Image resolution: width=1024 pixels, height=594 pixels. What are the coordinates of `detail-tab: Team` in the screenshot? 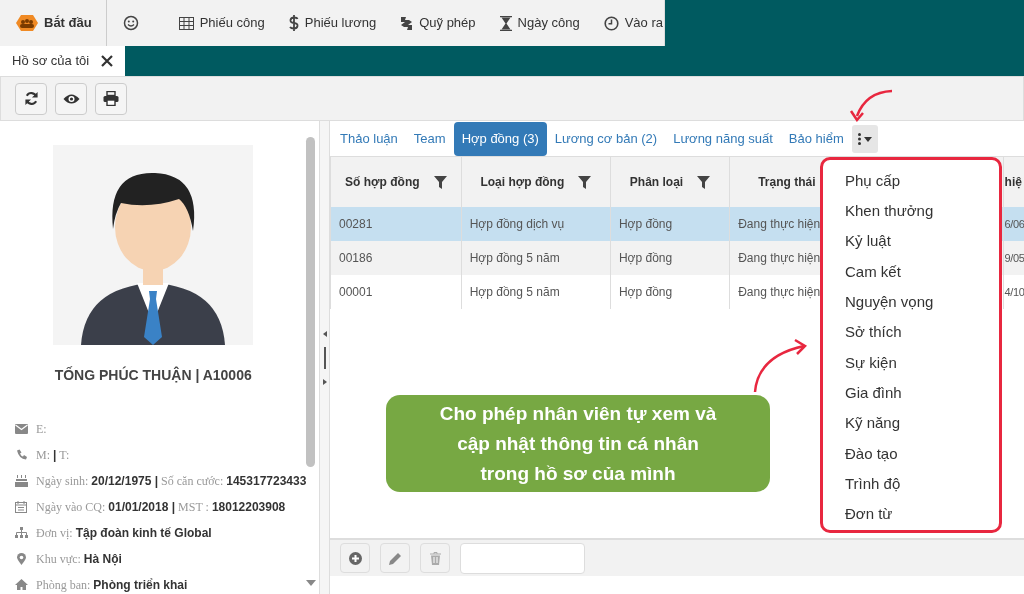 It's located at (429, 139).